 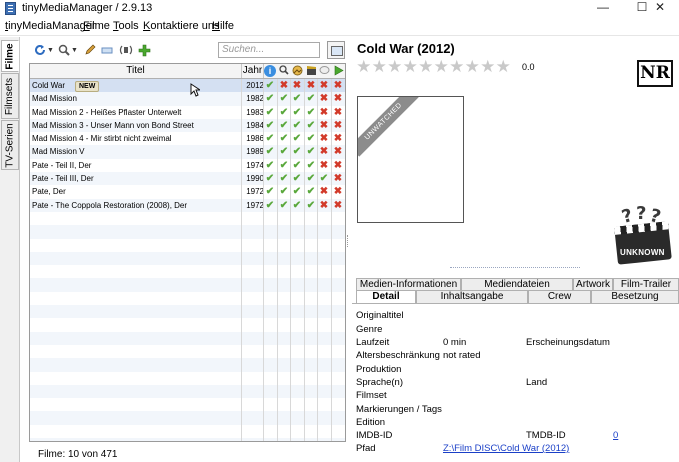 What do you see at coordinates (136, 71) in the screenshot?
I see `header-title: Titel` at bounding box center [136, 71].